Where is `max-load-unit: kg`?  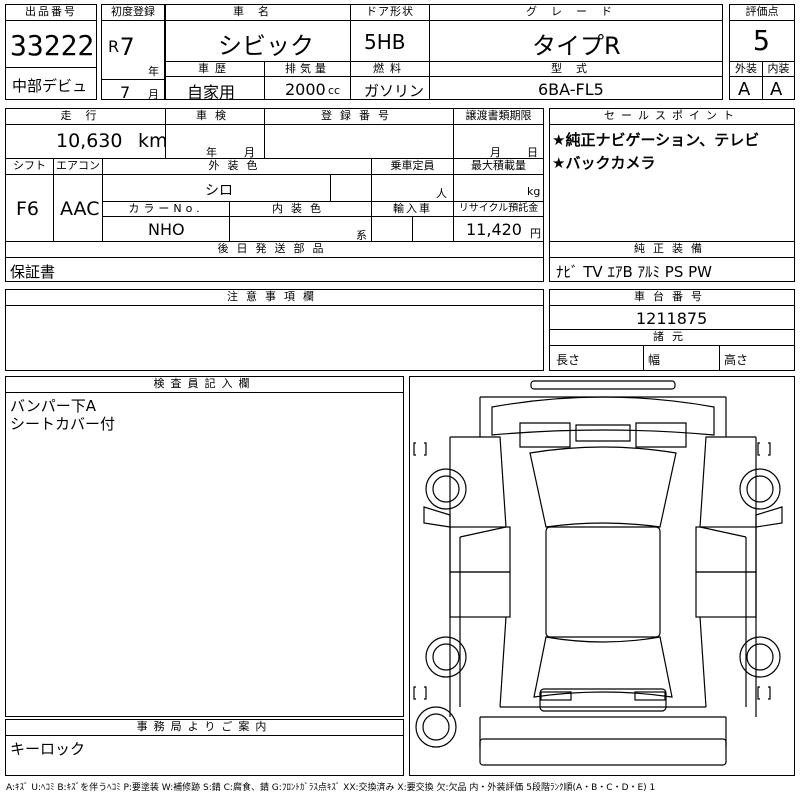 max-load-unit: kg is located at coordinates (534, 191).